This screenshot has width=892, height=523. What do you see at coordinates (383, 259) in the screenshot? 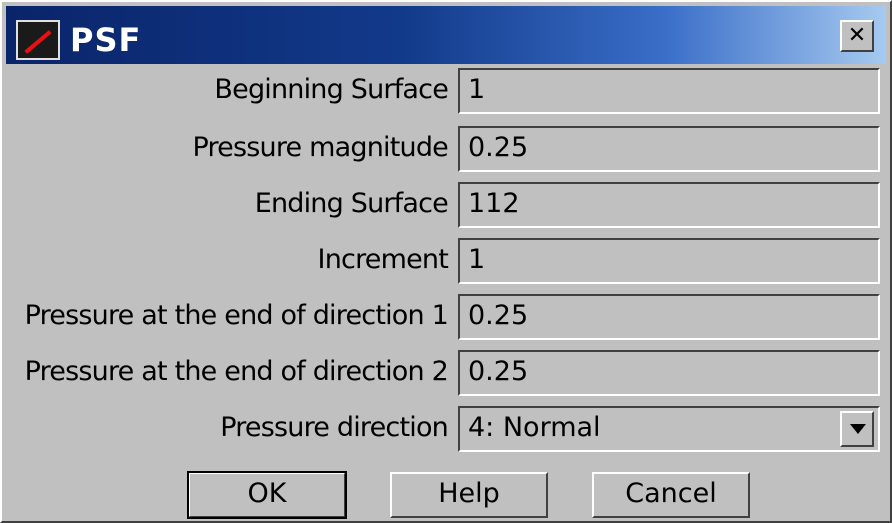
I see `increment-label: Increment` at bounding box center [383, 259].